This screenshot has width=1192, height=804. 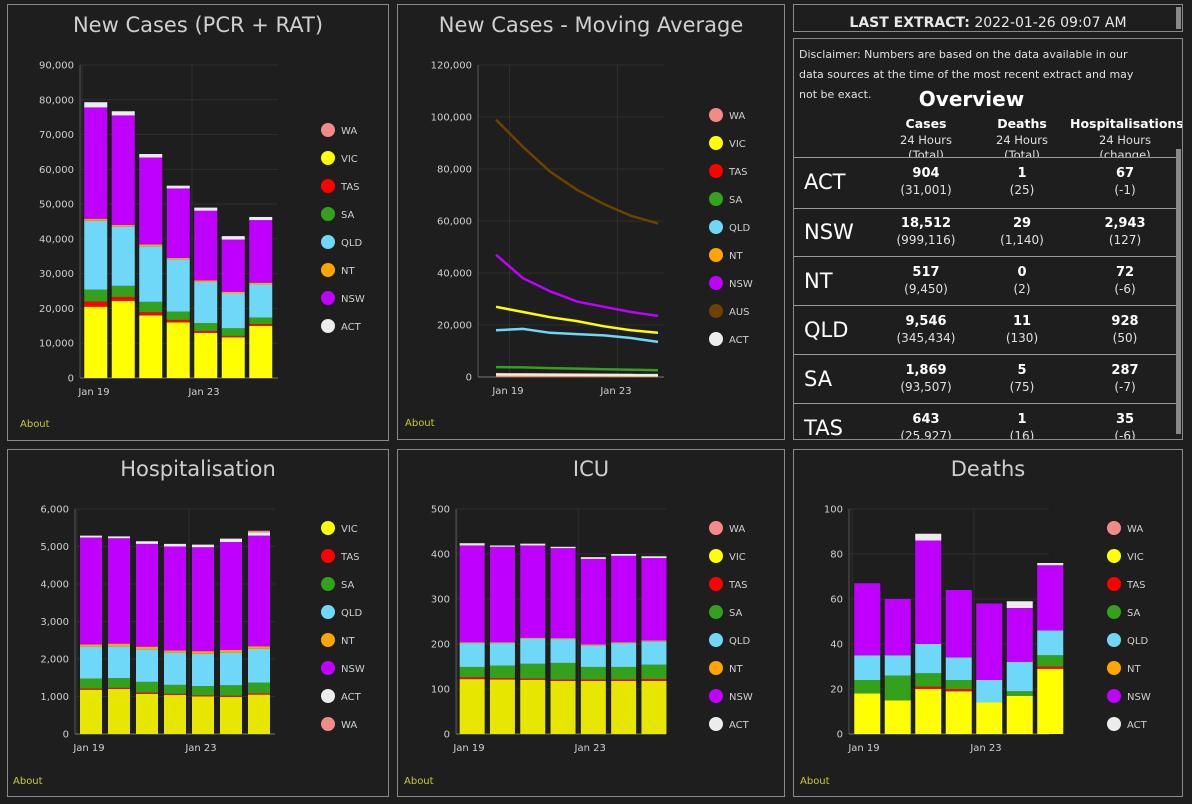 I want to click on y-tick-label: 0, so click(x=469, y=378).